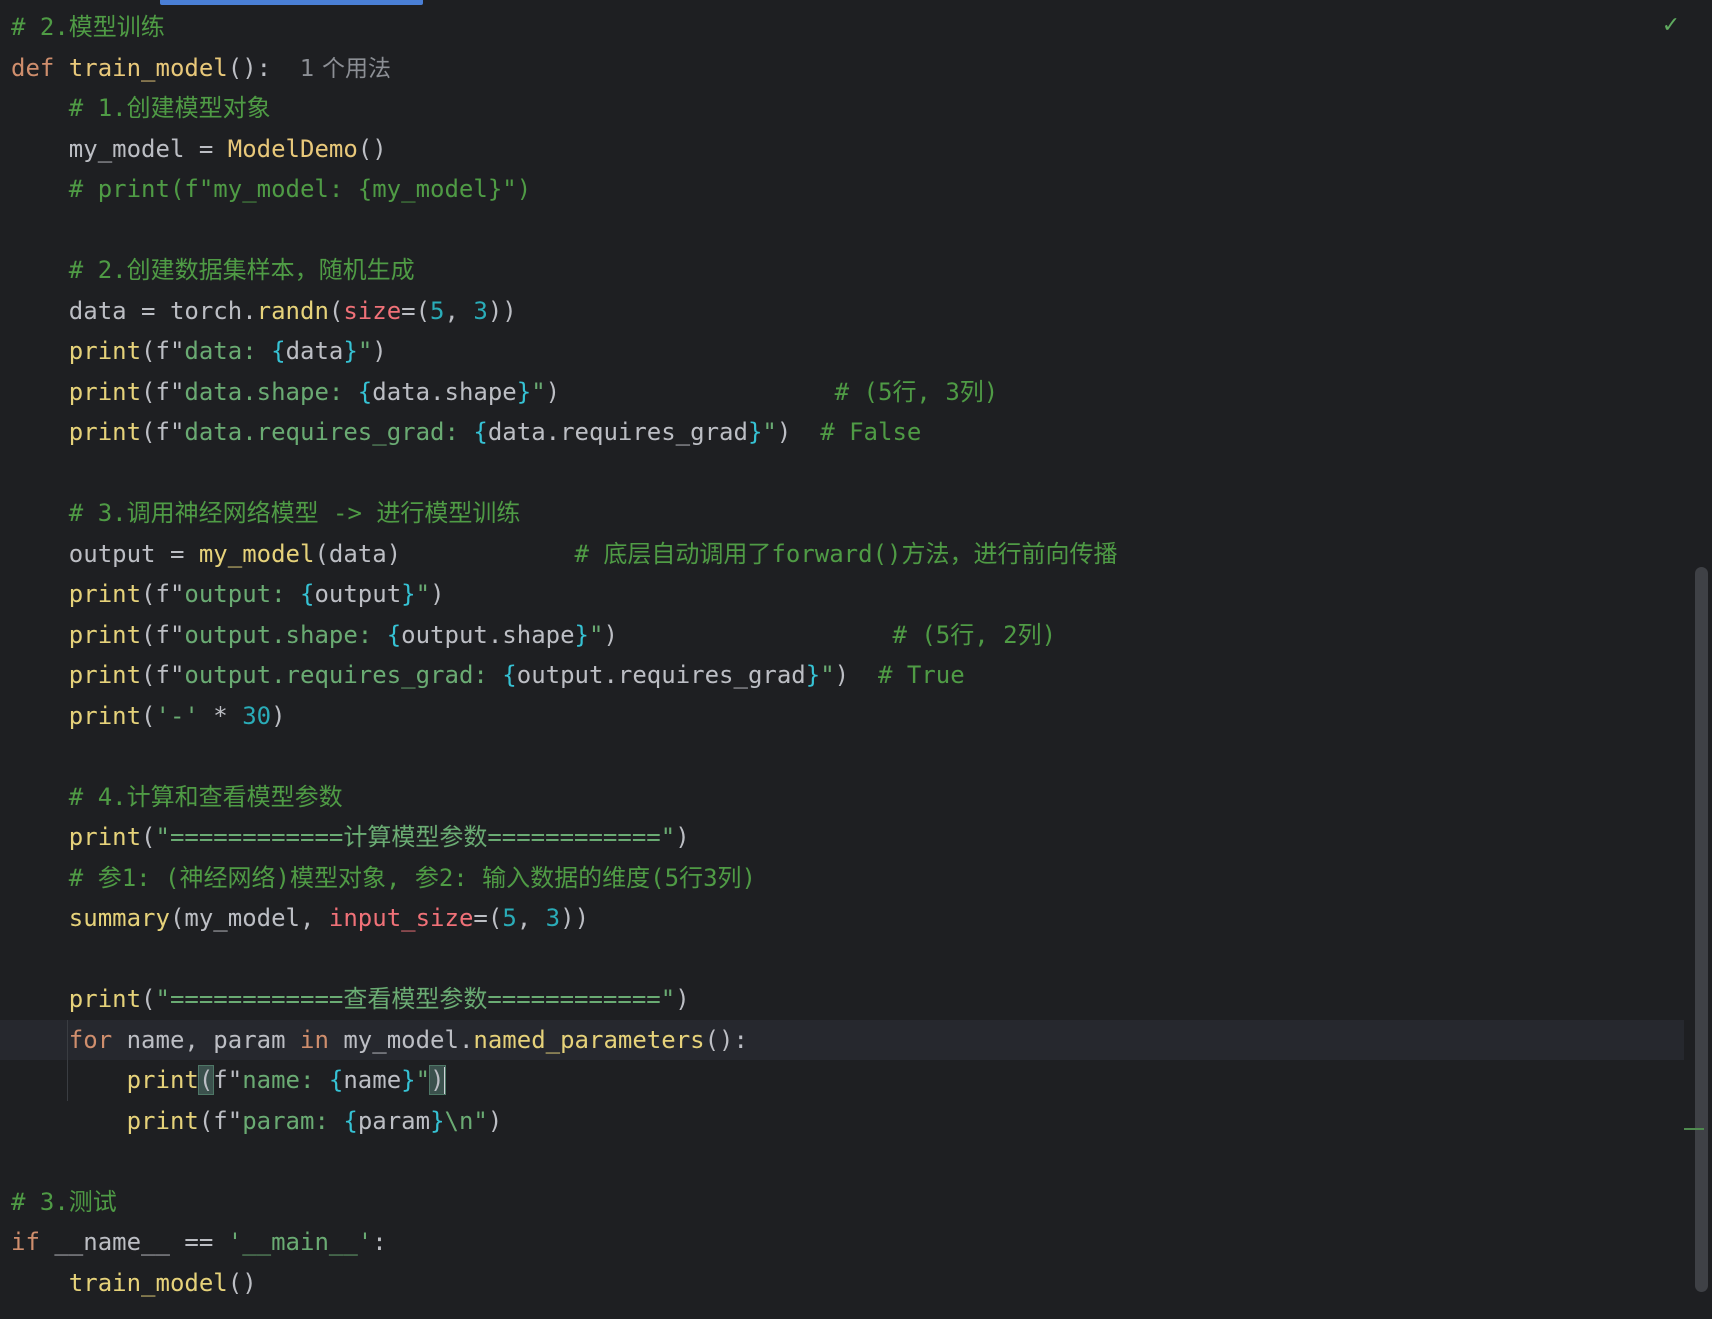 This screenshot has height=1319, width=1712. Describe the element at coordinates (842, 149) in the screenshot. I see `code-line: my_model = ModelDemo()` at that location.